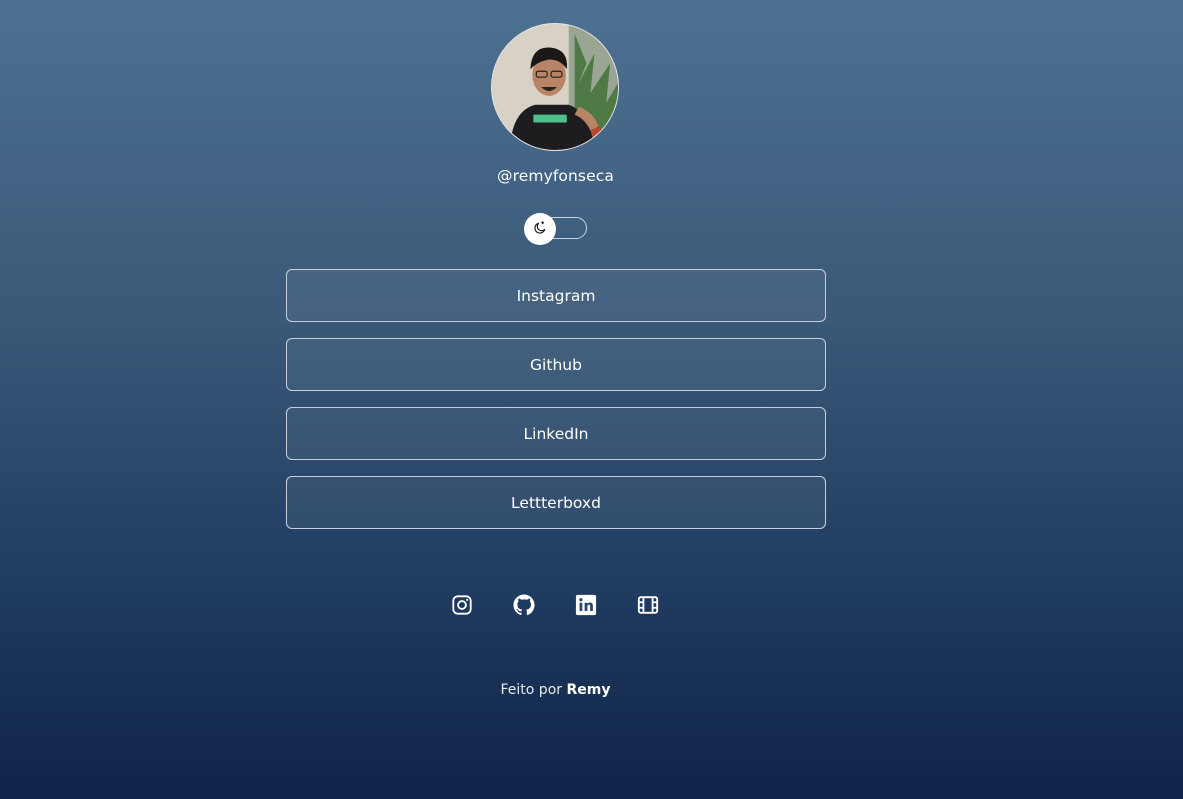  I want to click on moon-icon, so click(540, 229).